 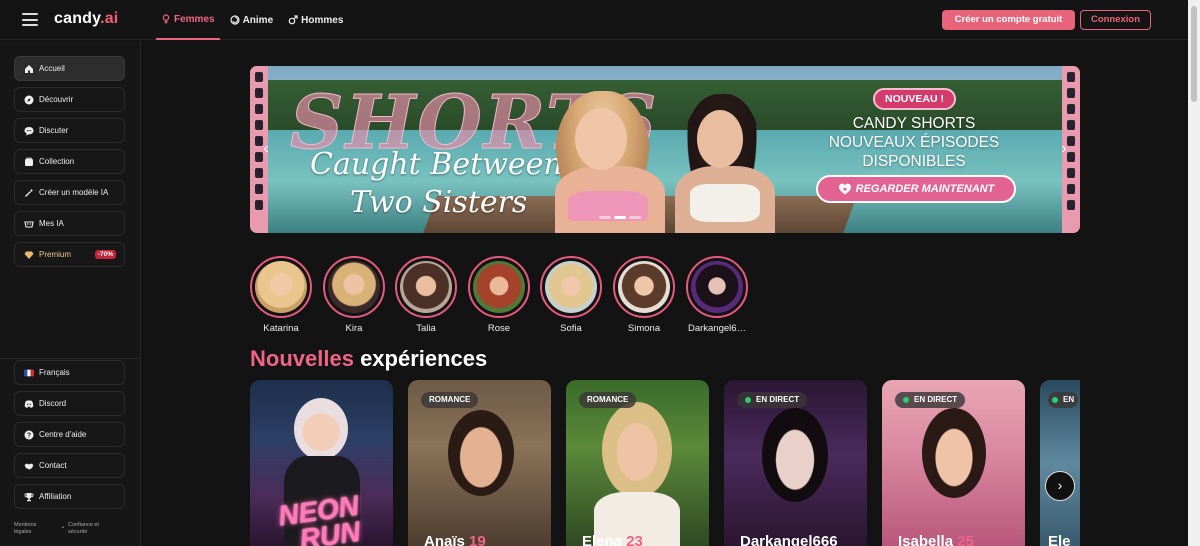 I want to click on watch-now-label: REGARDER MAINTENANT, so click(x=925, y=189).